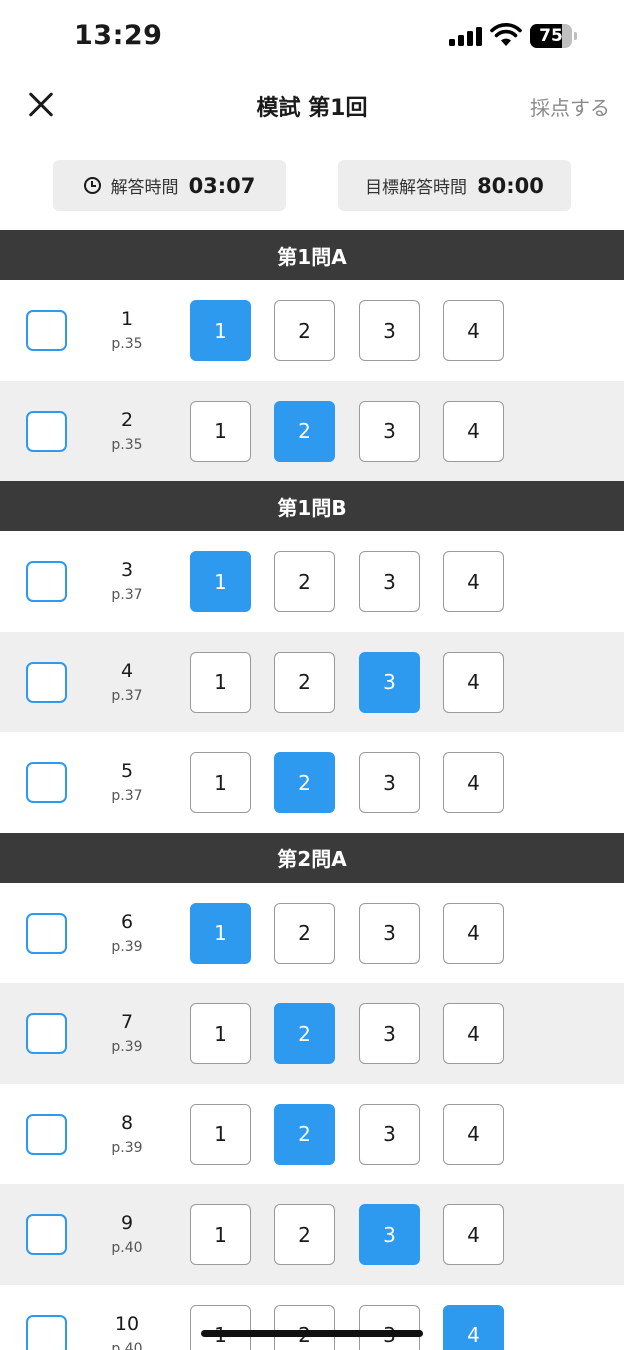  What do you see at coordinates (466, 36) in the screenshot?
I see `cellular-signal-icon` at bounding box center [466, 36].